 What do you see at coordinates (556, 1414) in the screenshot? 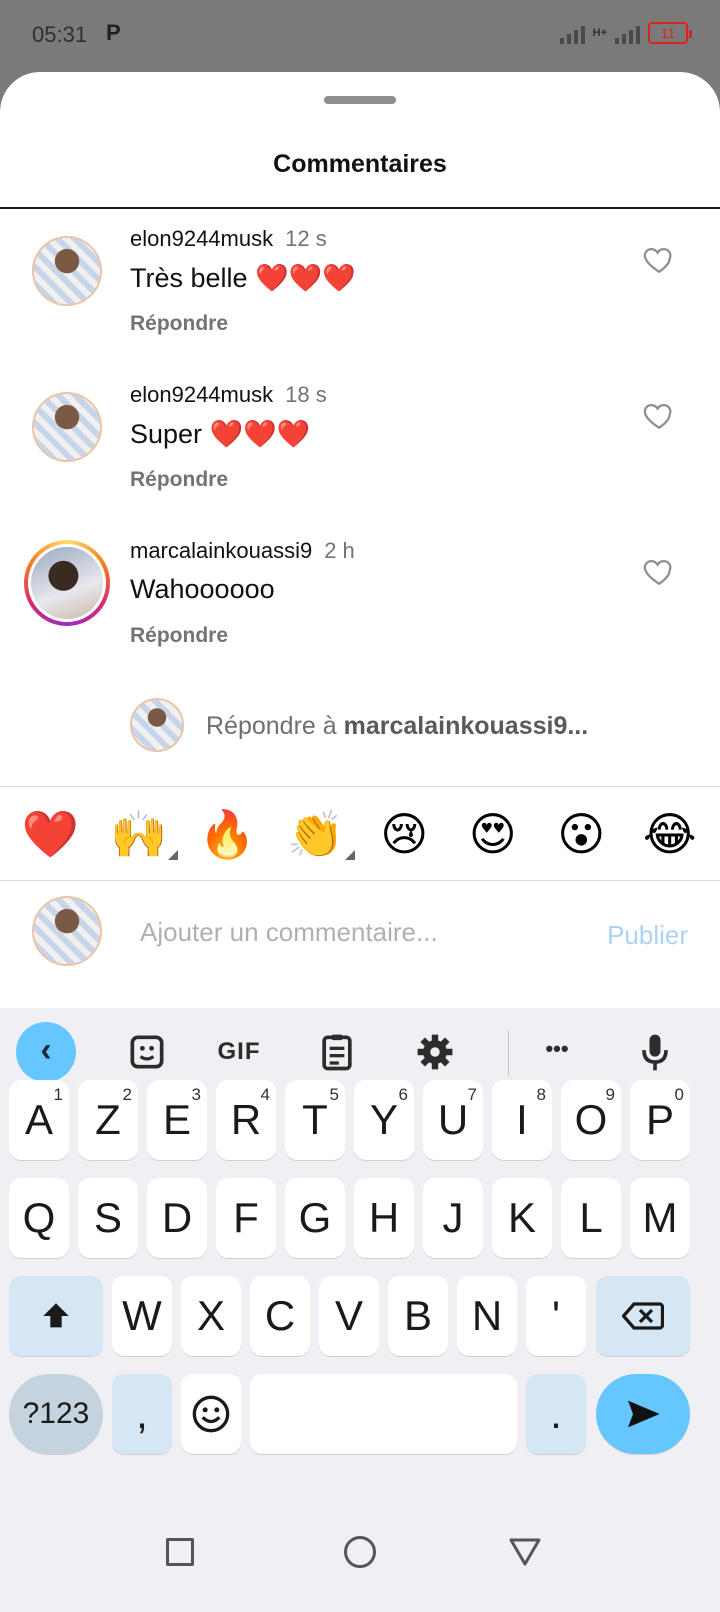
I see `period-key: .` at bounding box center [556, 1414].